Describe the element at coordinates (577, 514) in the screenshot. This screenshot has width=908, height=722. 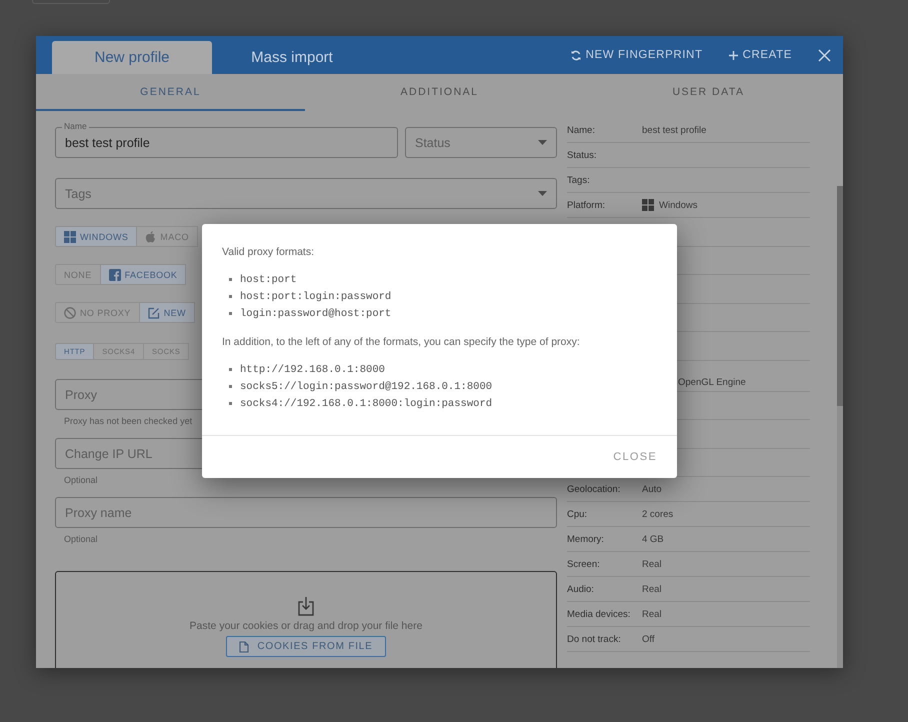
I see `summary-label: Cpu:` at that location.